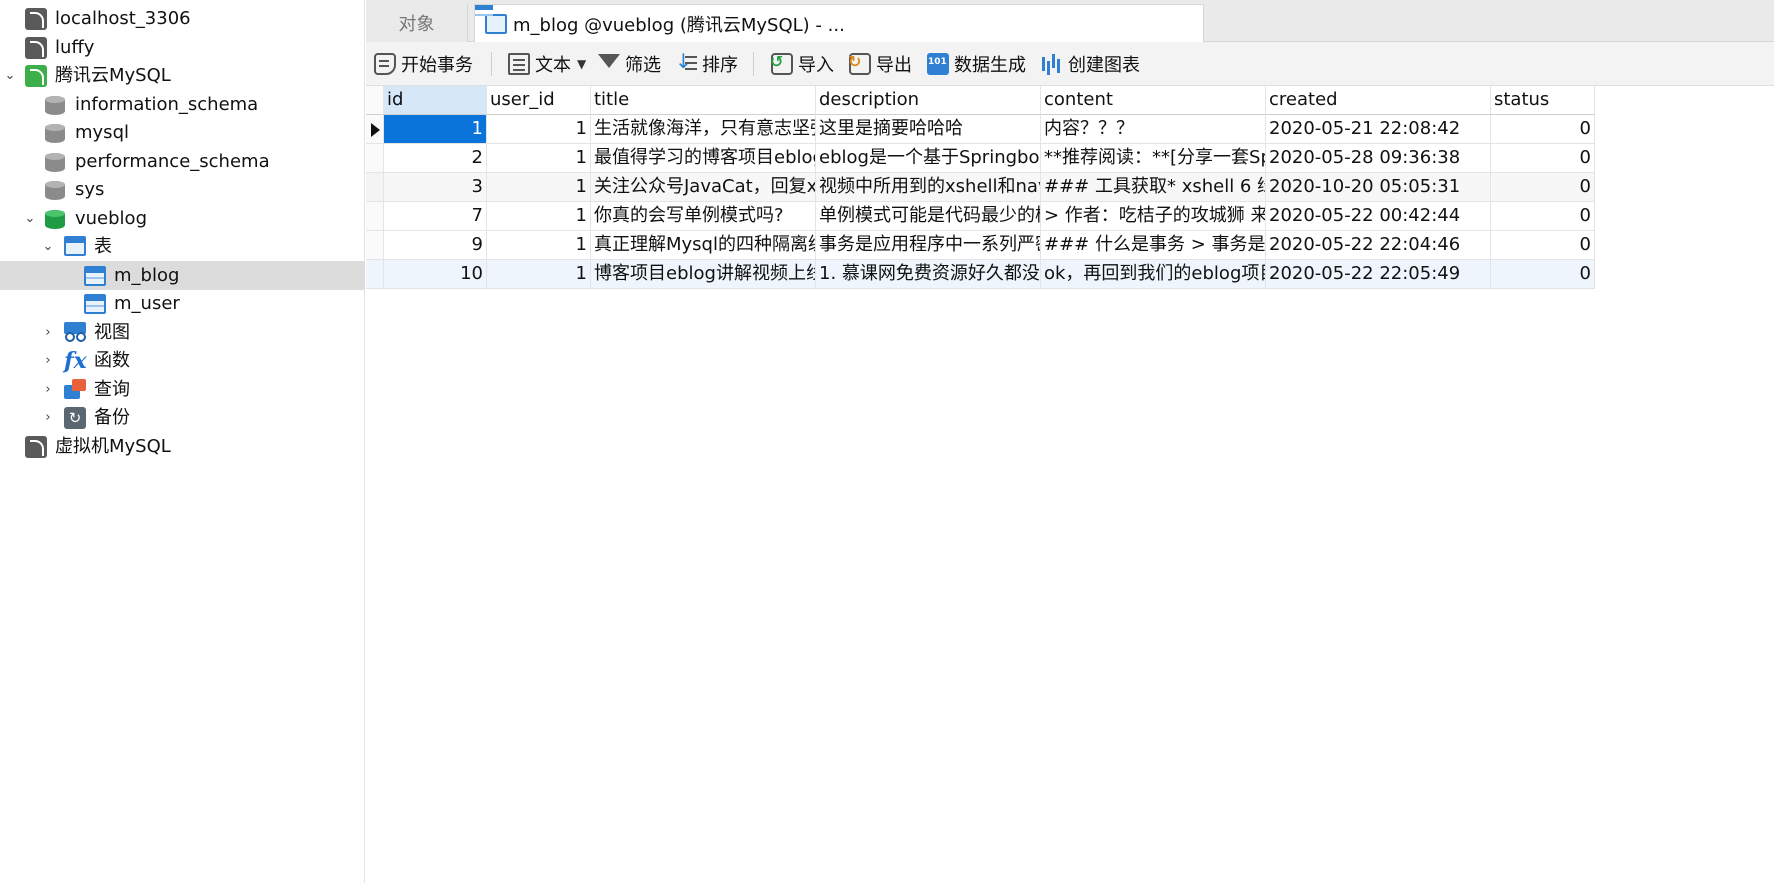 The image size is (1774, 883). What do you see at coordinates (928, 100) in the screenshot?
I see `column-header-description: description` at bounding box center [928, 100].